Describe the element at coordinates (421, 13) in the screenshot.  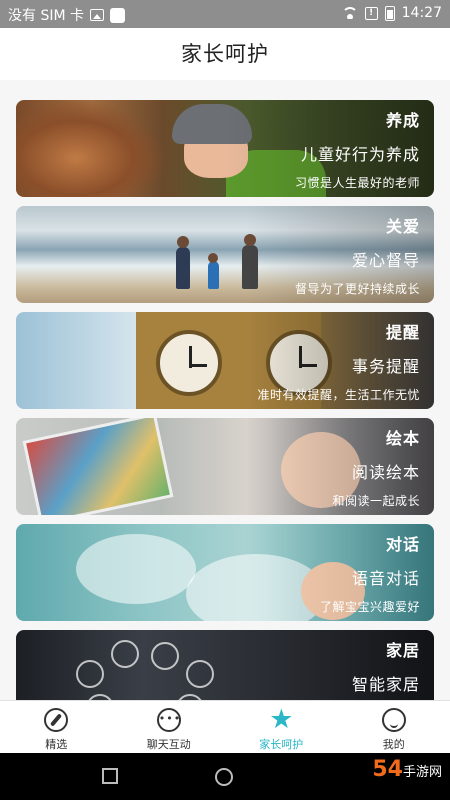
I see `clock-time: 14:27` at that location.